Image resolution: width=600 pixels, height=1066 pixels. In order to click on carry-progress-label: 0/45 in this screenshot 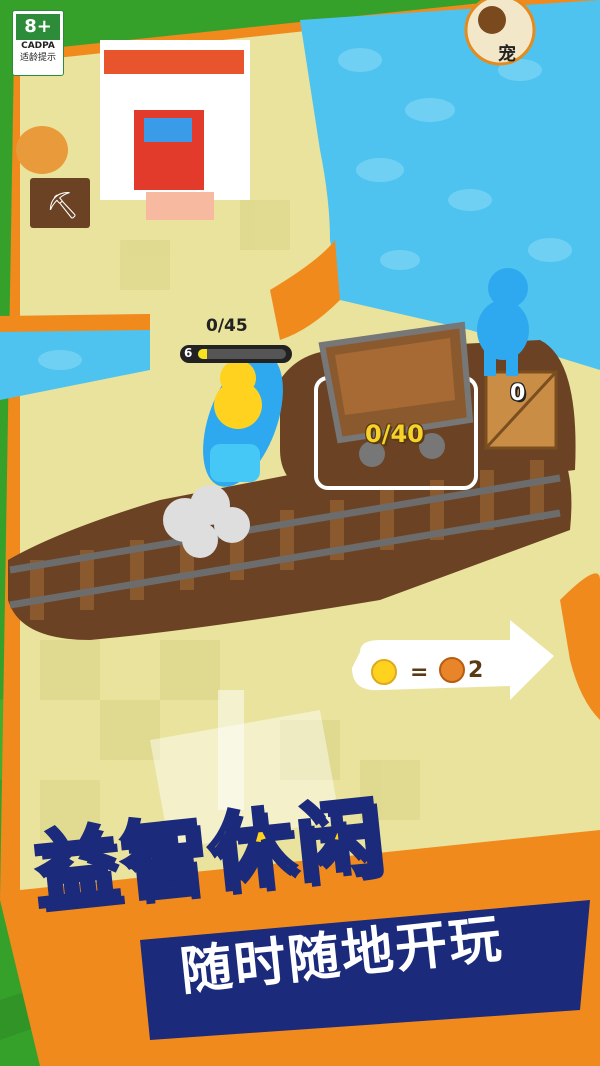, I will do `click(227, 326)`.